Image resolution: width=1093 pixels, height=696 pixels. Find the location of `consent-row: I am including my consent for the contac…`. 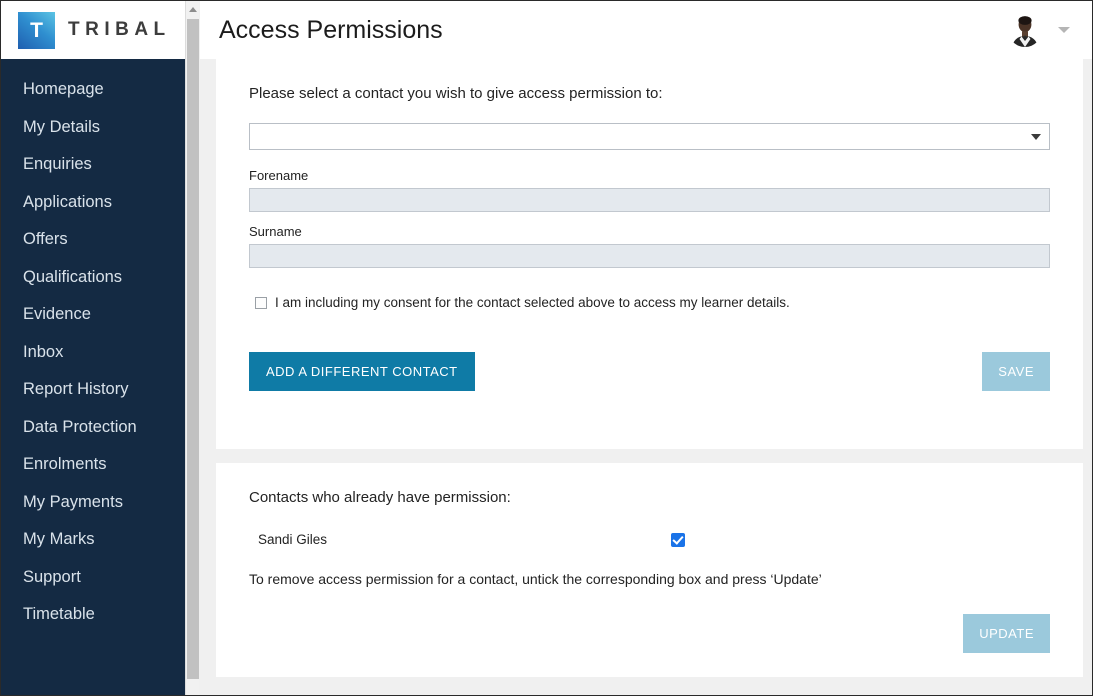

consent-row: I am including my consent for the contac… is located at coordinates (649, 303).